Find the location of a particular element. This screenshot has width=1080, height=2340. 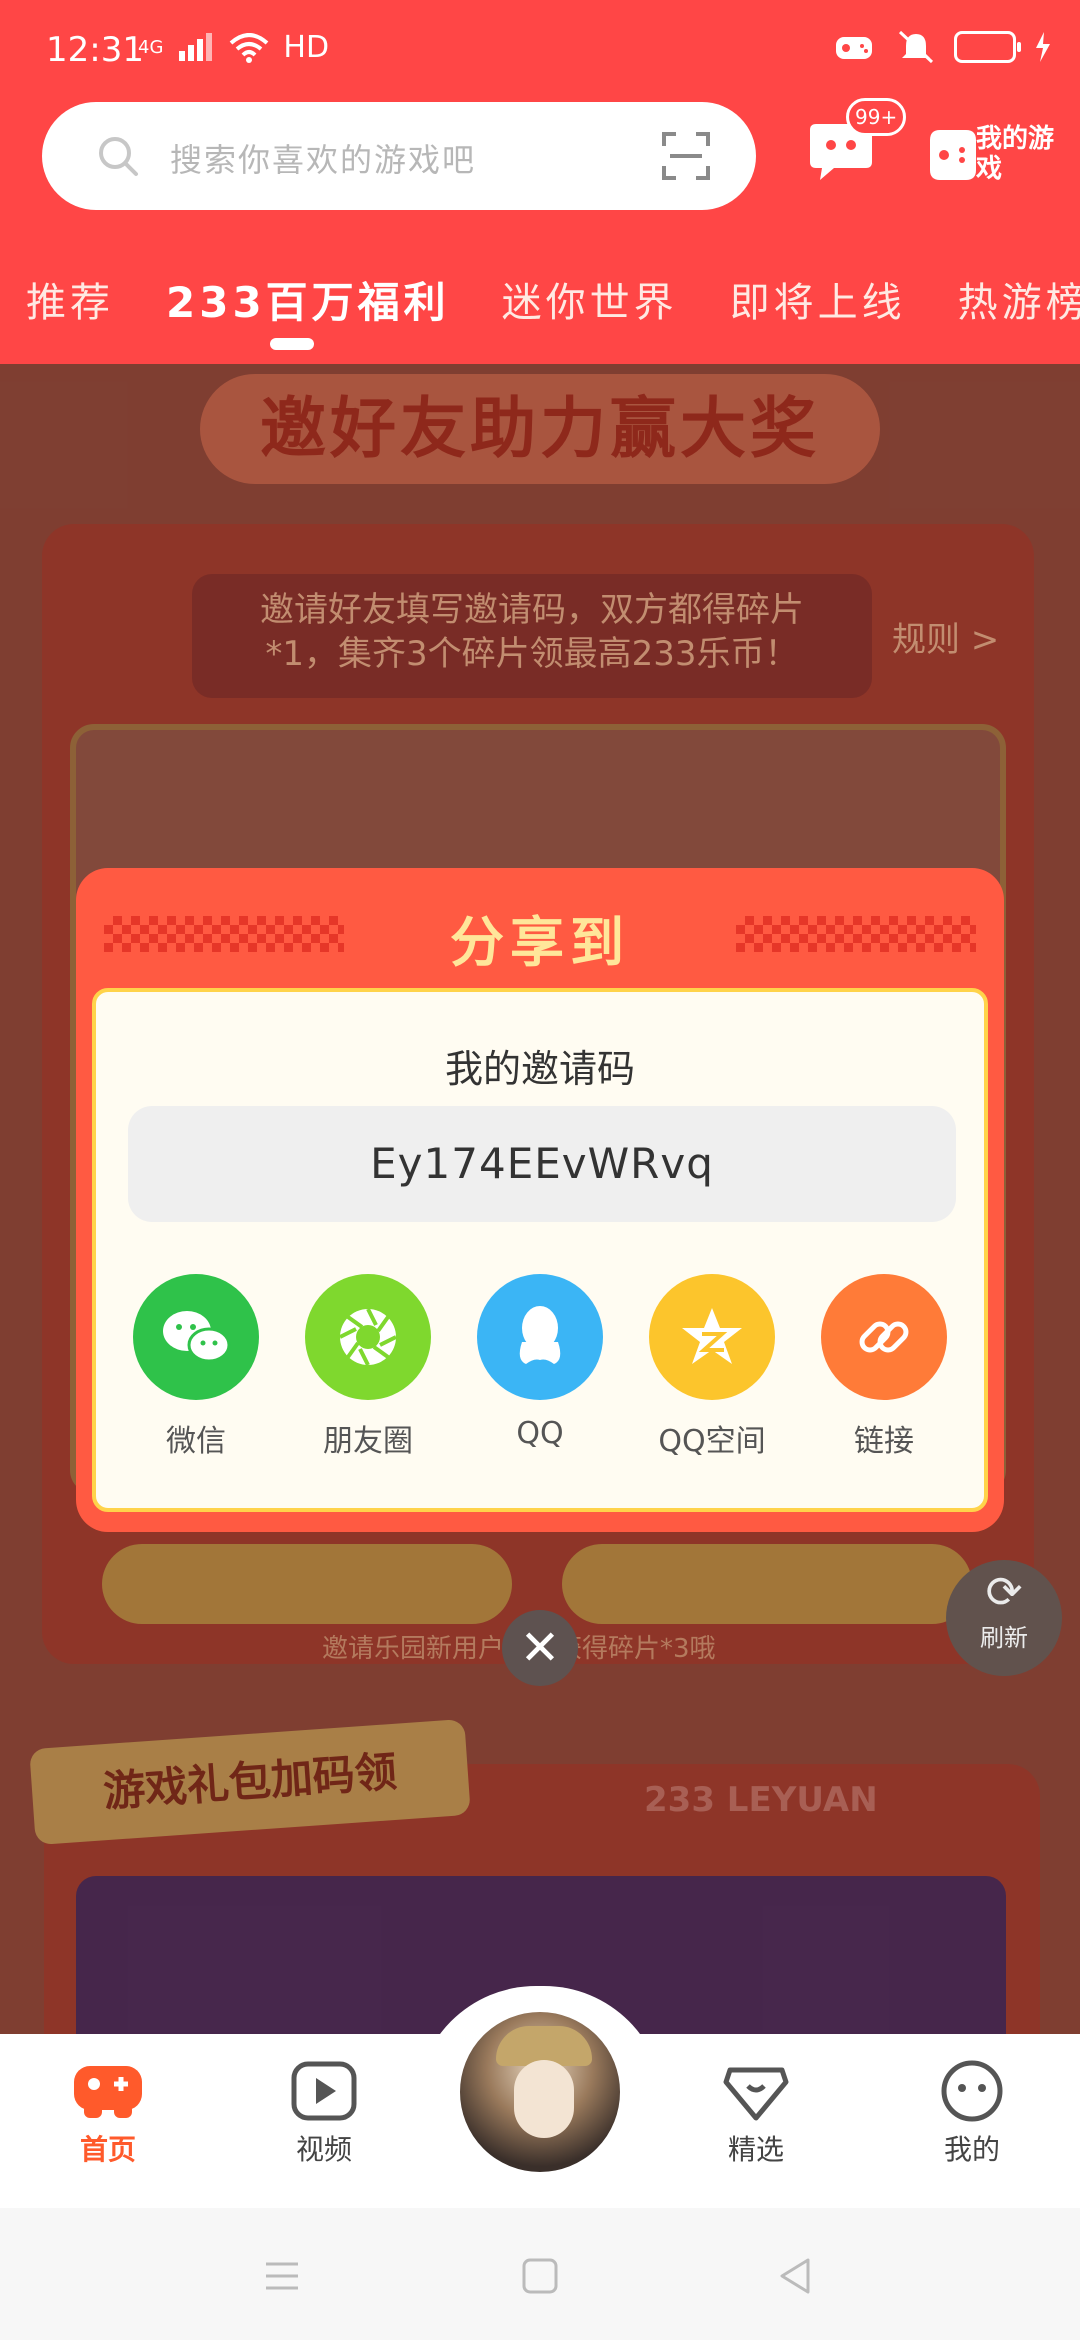

nav-mine: 我的 is located at coordinates (972, 2114).